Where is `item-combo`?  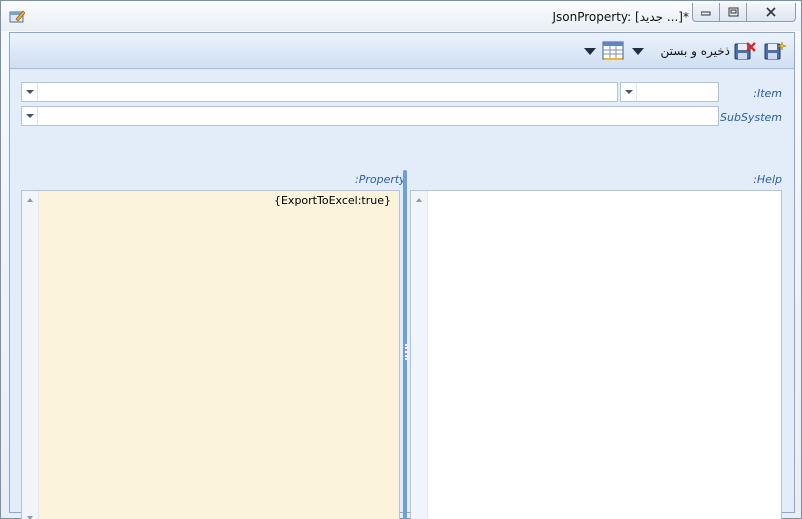 item-combo is located at coordinates (319, 92).